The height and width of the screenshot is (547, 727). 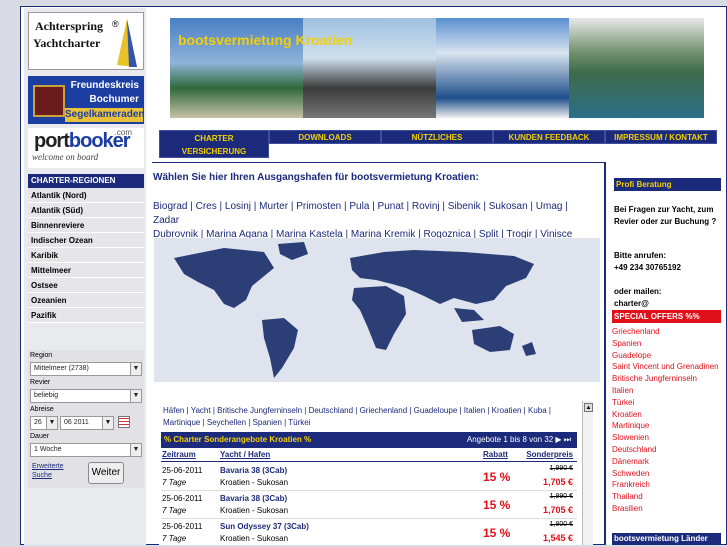 What do you see at coordinates (86, 285) in the screenshot?
I see `region-item: Ostsee` at bounding box center [86, 285].